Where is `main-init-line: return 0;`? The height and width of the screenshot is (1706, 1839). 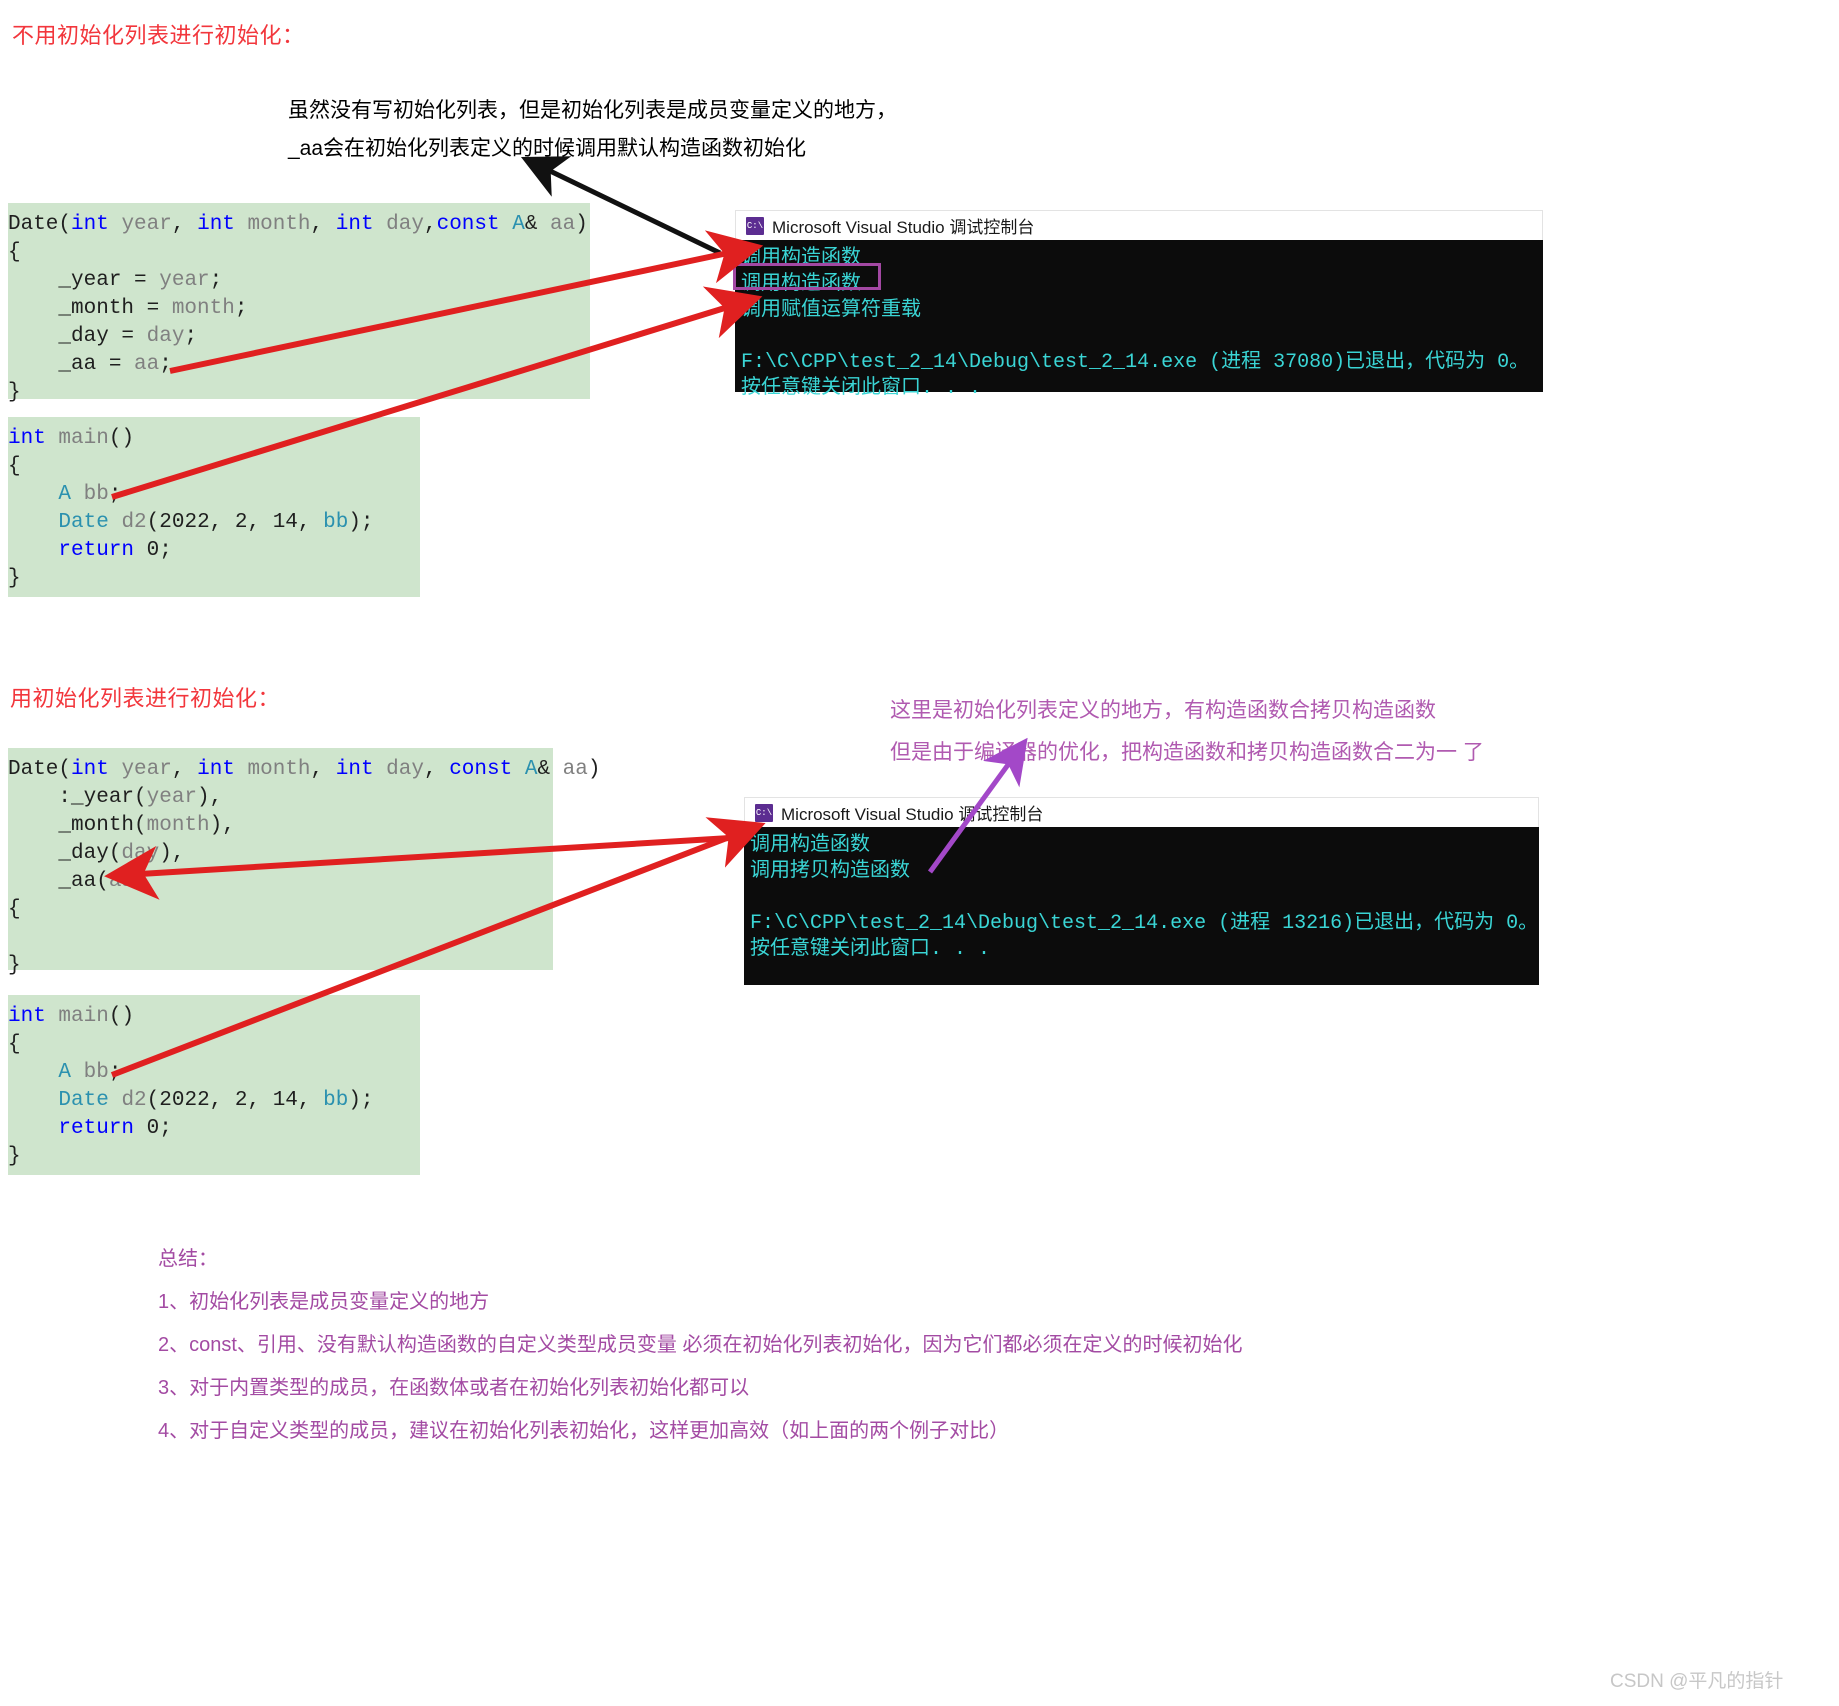
main-init-line: return 0; is located at coordinates (214, 1129).